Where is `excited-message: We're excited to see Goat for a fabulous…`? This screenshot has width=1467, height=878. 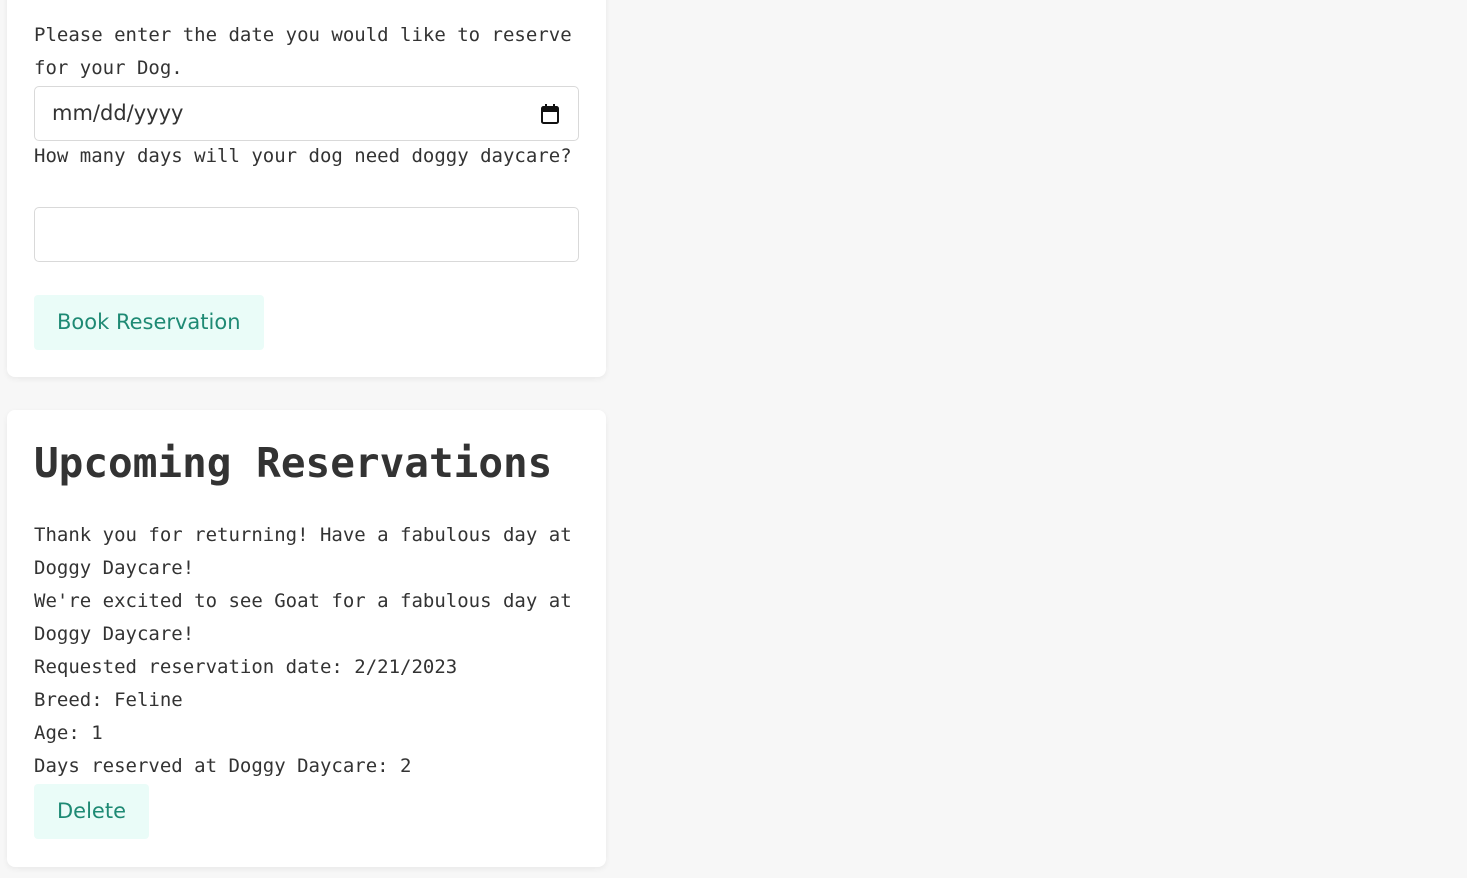
excited-message: We're excited to see Goat for a fabulous… is located at coordinates (303, 617).